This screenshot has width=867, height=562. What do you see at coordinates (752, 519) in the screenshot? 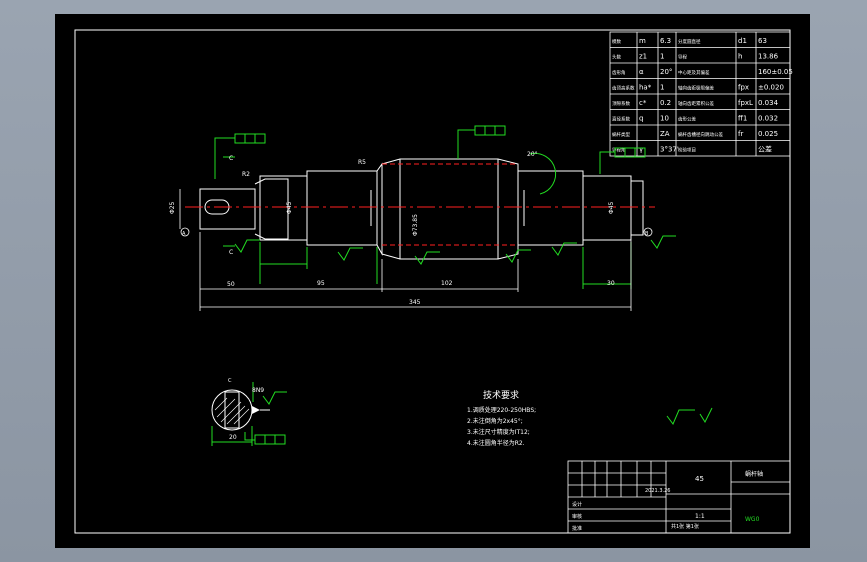
I see `drawing-no: WG0` at bounding box center [752, 519].